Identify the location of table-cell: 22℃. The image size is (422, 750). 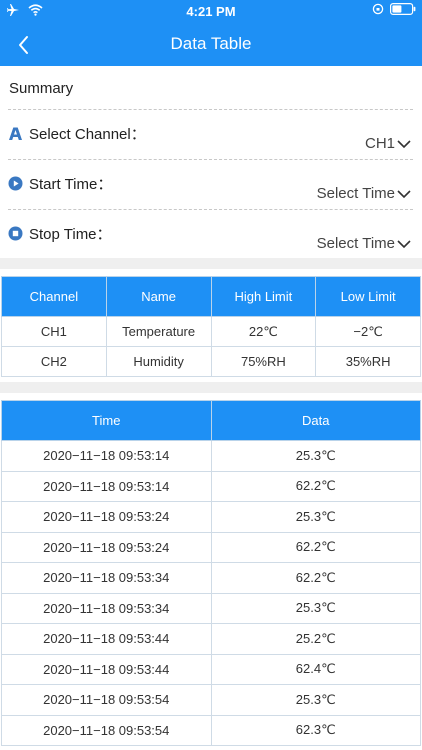
(263, 331).